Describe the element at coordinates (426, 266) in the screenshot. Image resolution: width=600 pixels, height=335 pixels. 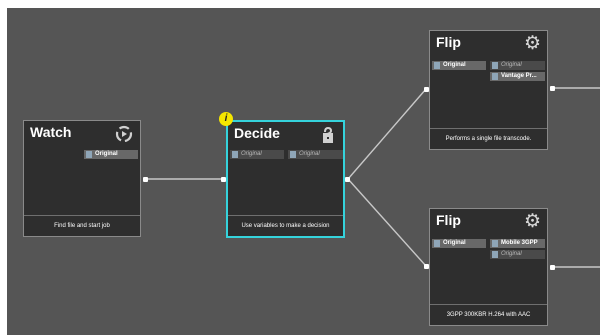
I see `flip-bottom-input-connector` at that location.